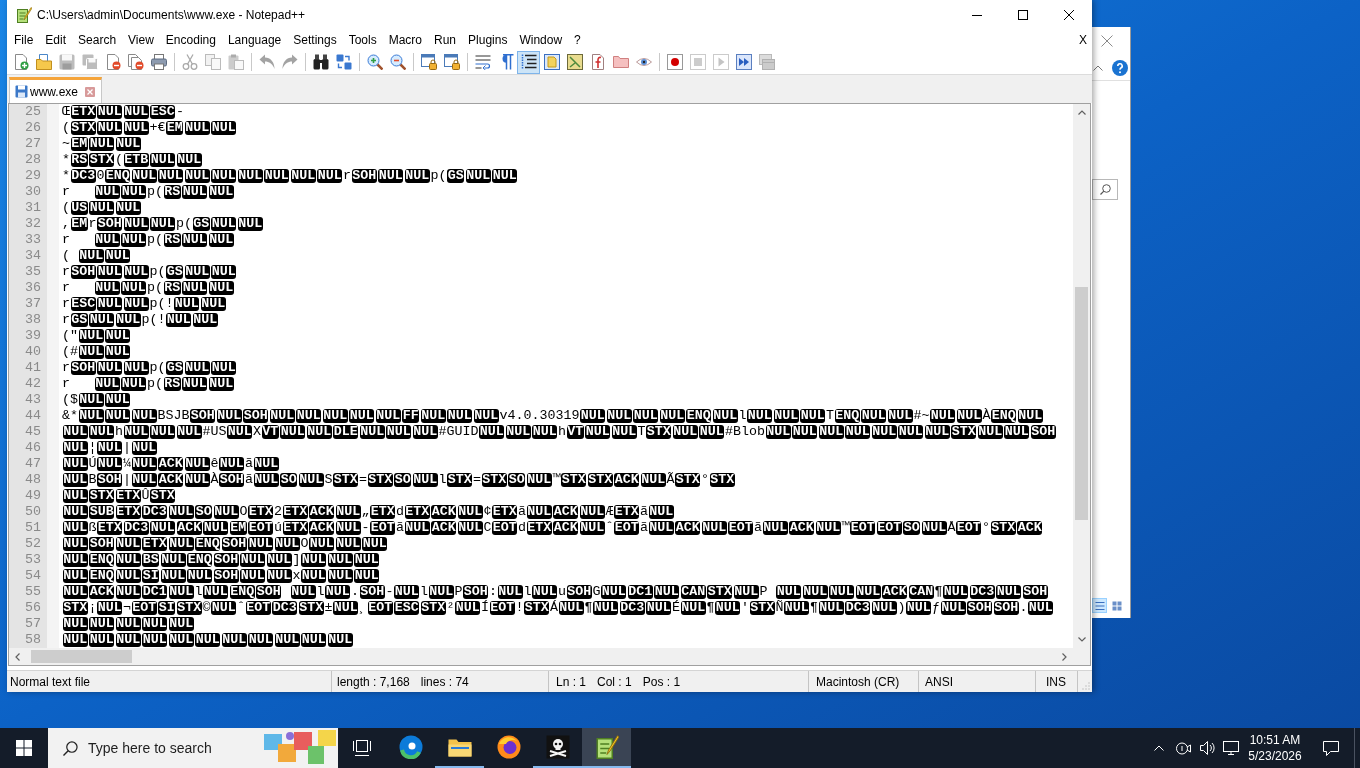 The height and width of the screenshot is (768, 1360). Describe the element at coordinates (365, 512) in the screenshot. I see `code-text: „` at that location.